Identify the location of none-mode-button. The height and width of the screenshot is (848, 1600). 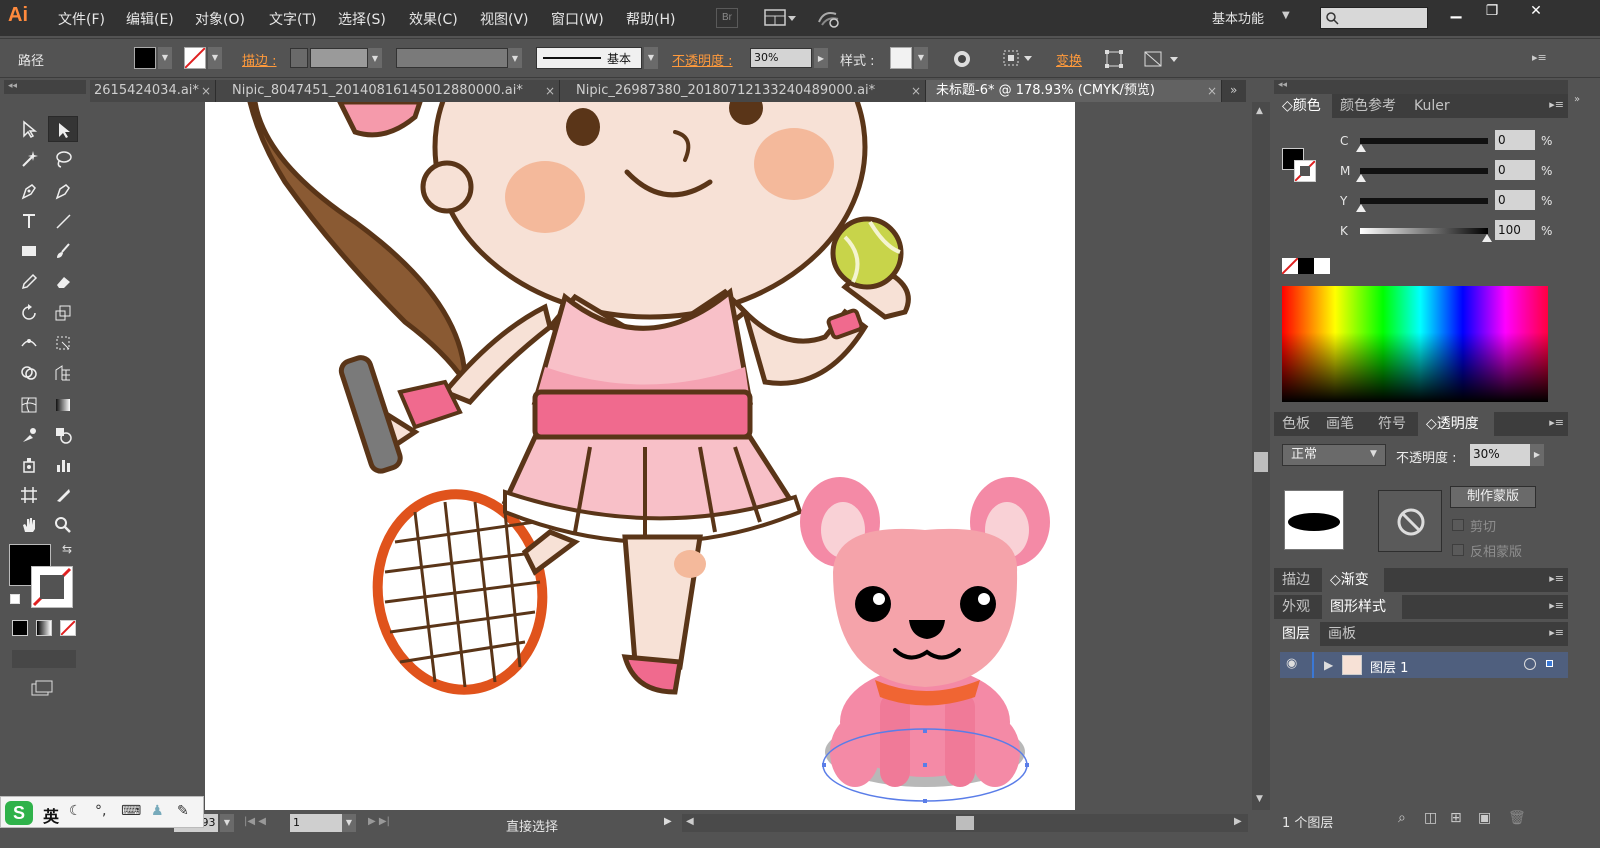
(68, 628).